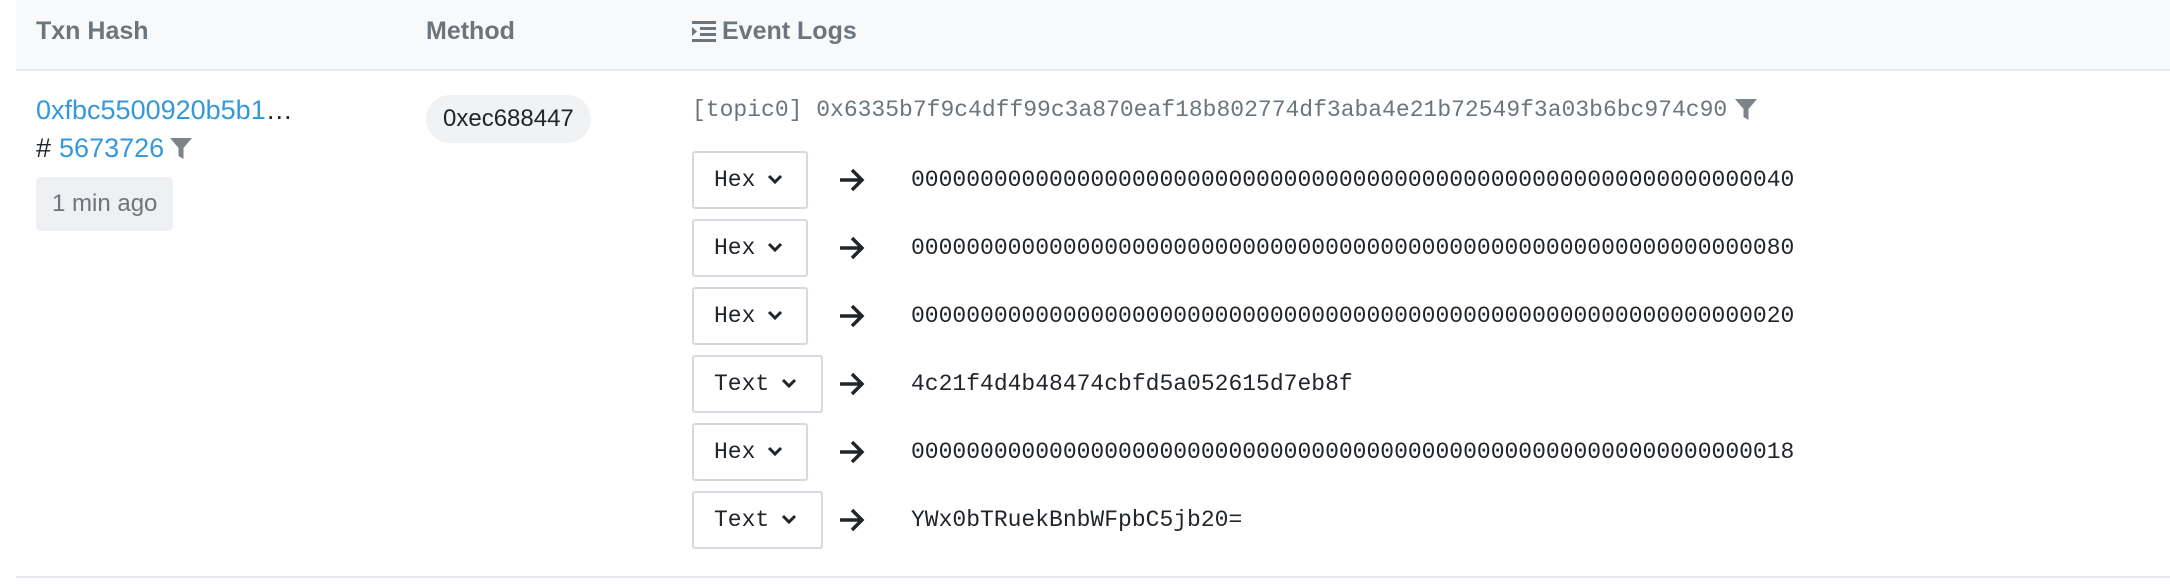 This screenshot has width=2170, height=586. Describe the element at coordinates (508, 119) in the screenshot. I see `method-badge: 0xec688447` at that location.